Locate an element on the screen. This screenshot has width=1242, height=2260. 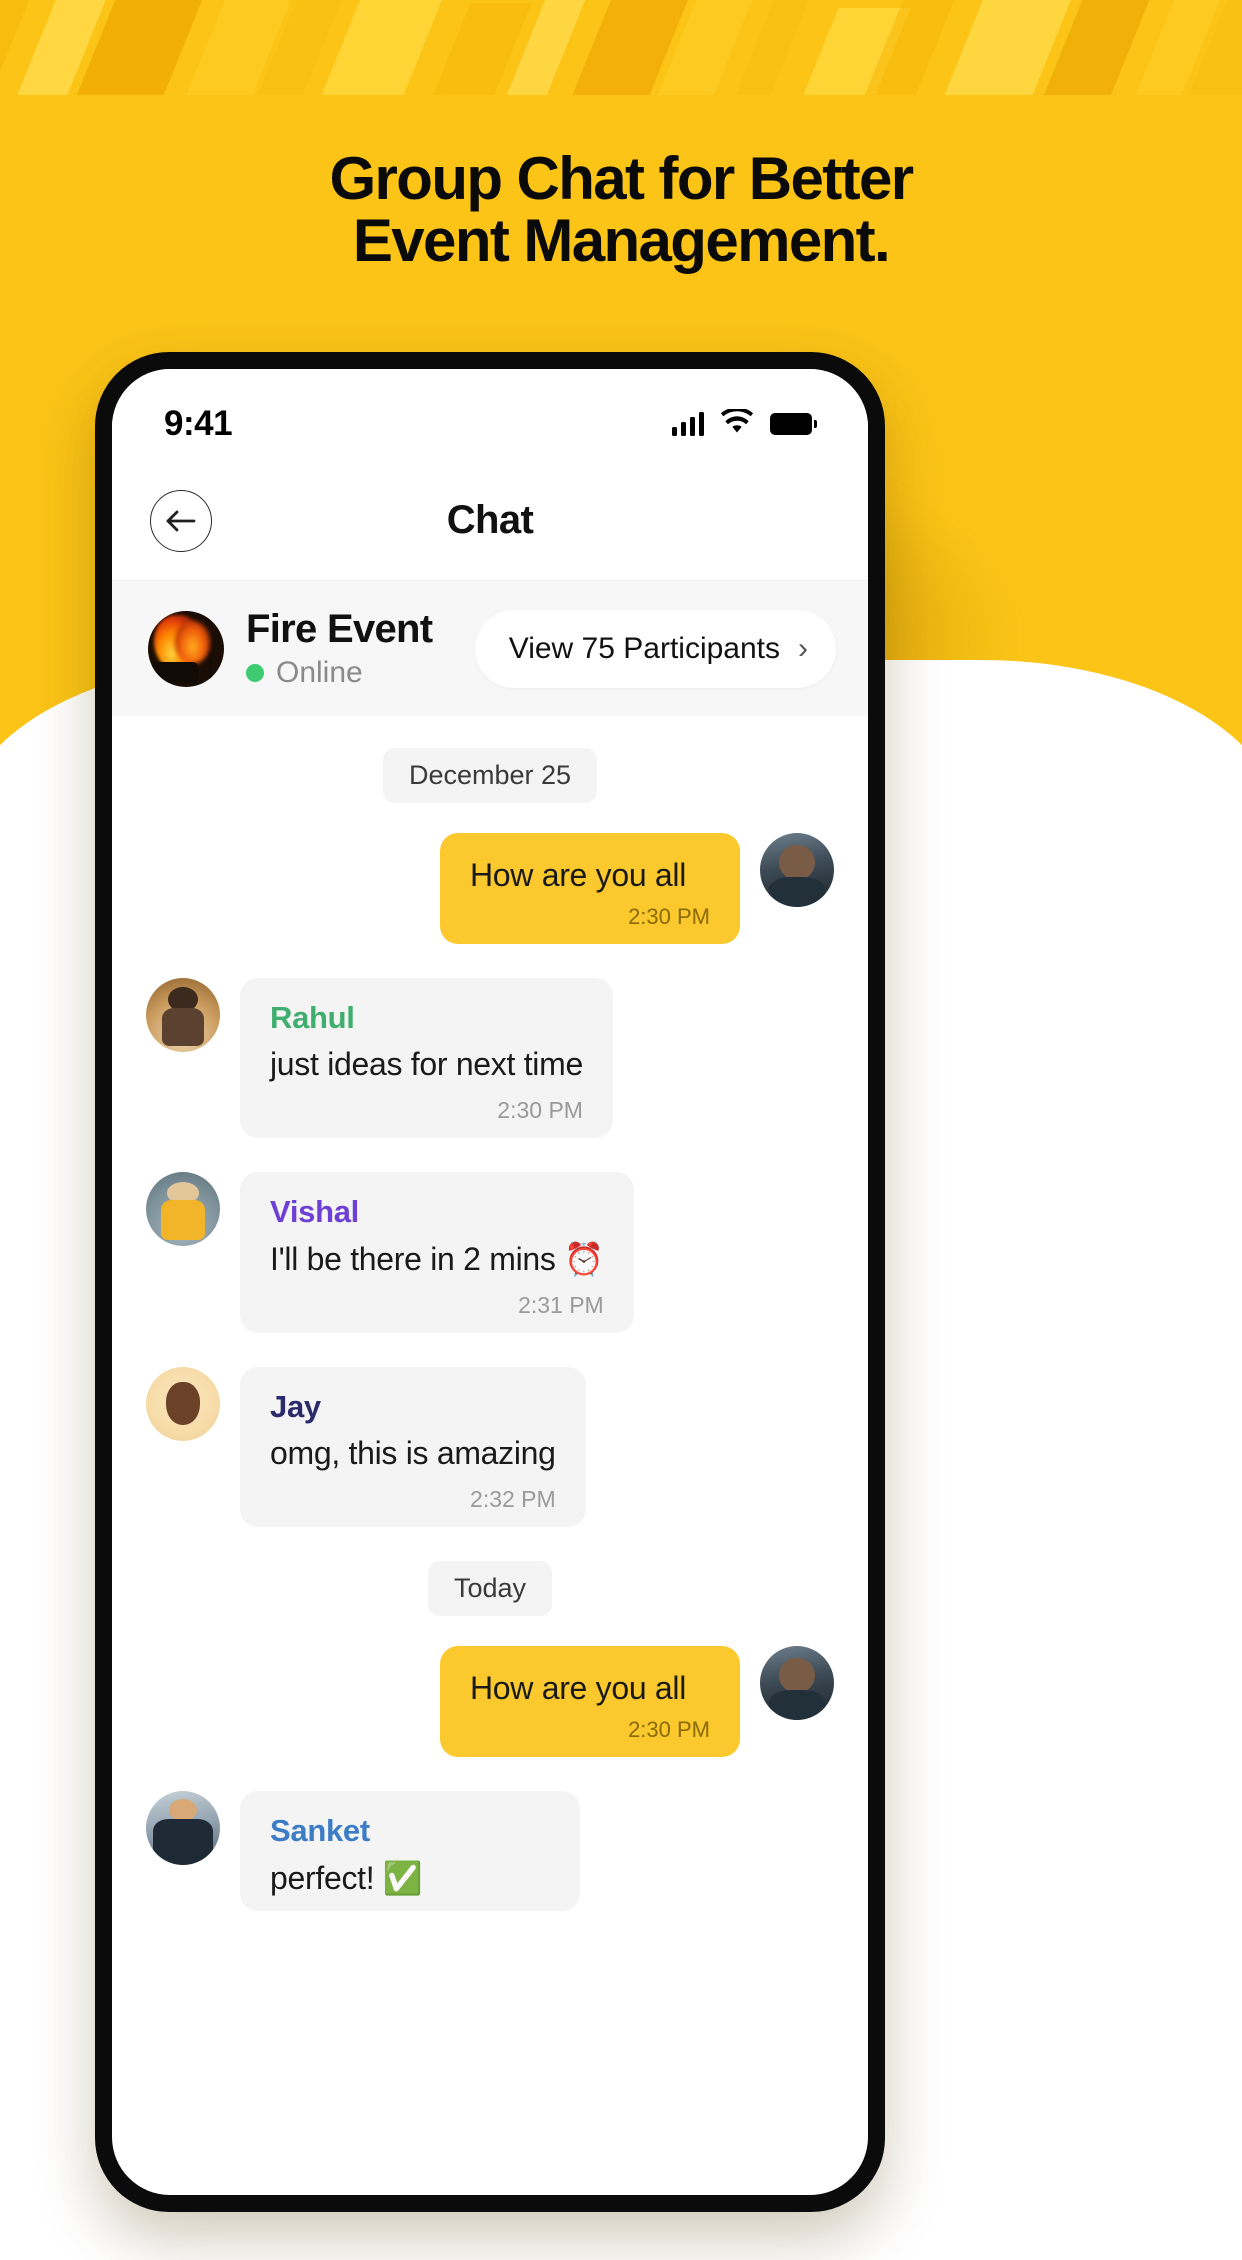
message-row: Vishal I'll be there in 2 mins ⏰ 2:31 PM is located at coordinates (490, 1252).